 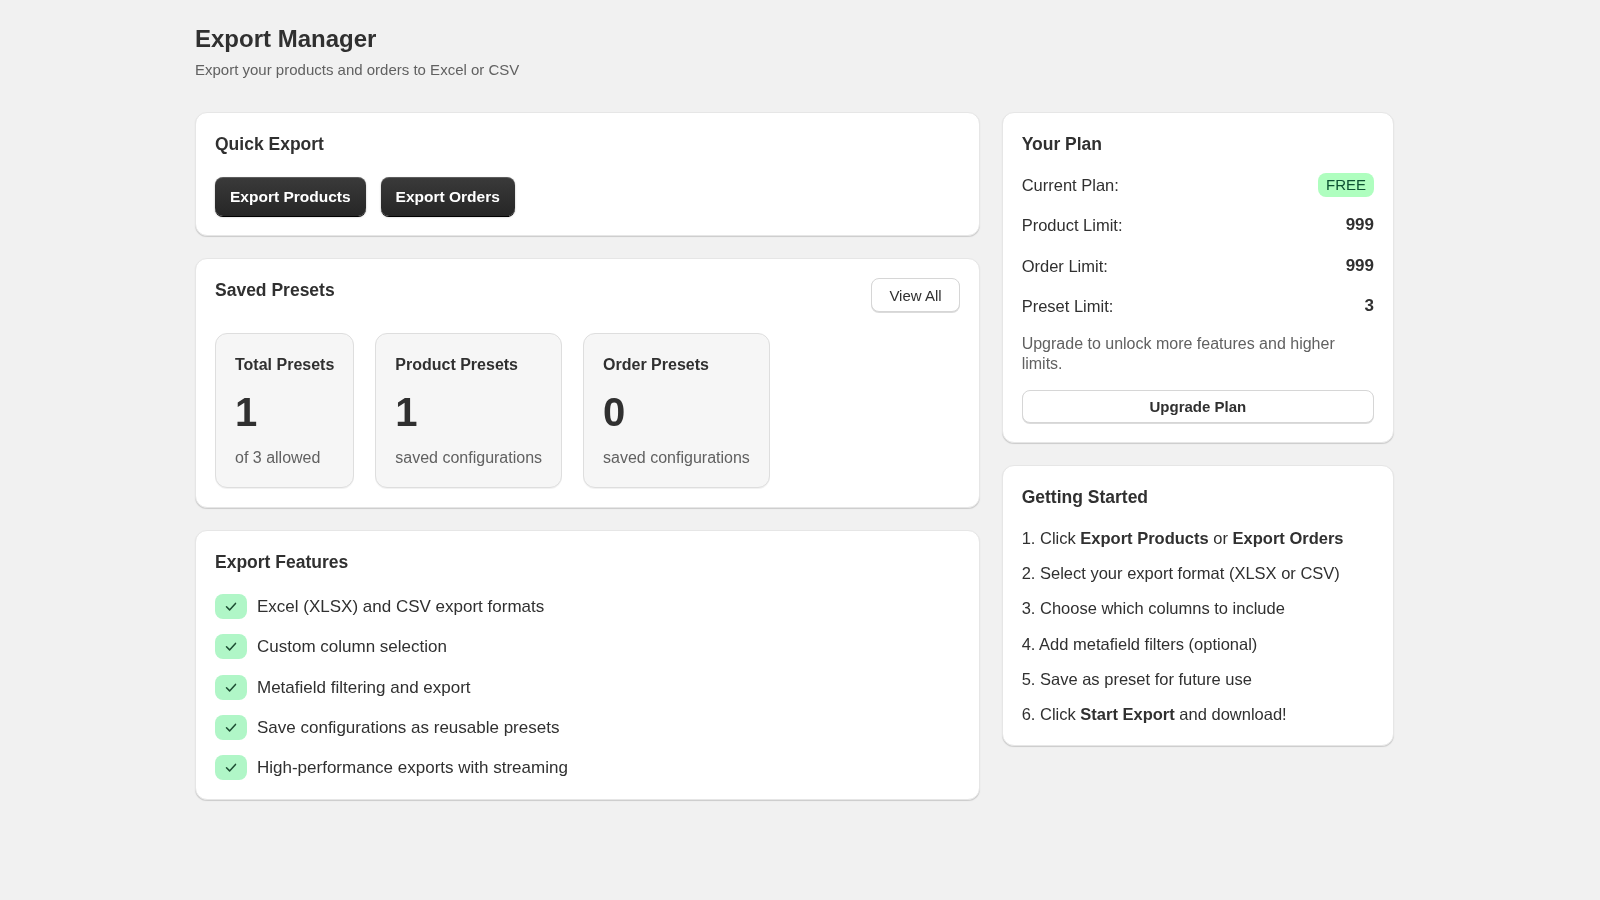 What do you see at coordinates (1180, 574) in the screenshot?
I see `step-text: 2. Select your export format (XLSX or CSV)` at bounding box center [1180, 574].